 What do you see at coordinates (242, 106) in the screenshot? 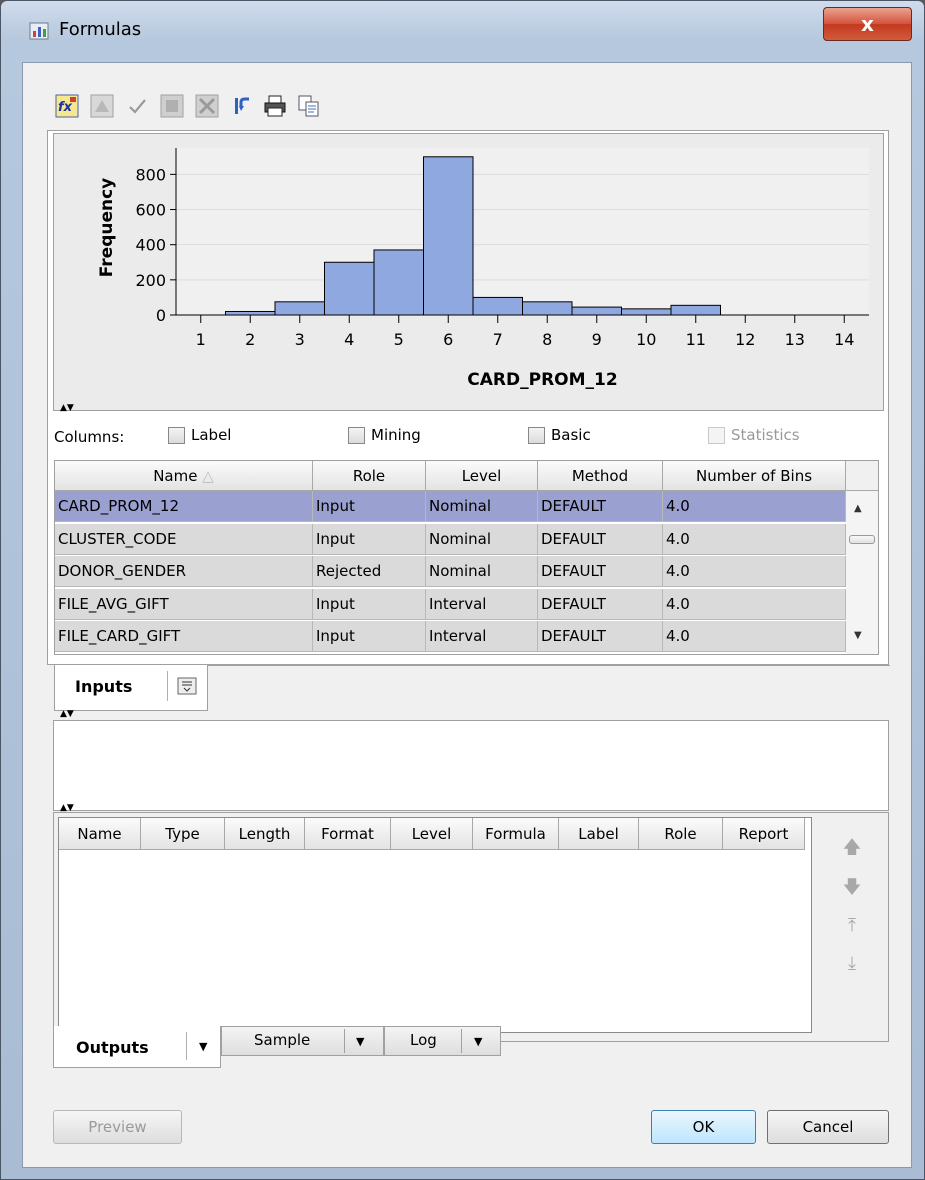
I see `undo-icon` at bounding box center [242, 106].